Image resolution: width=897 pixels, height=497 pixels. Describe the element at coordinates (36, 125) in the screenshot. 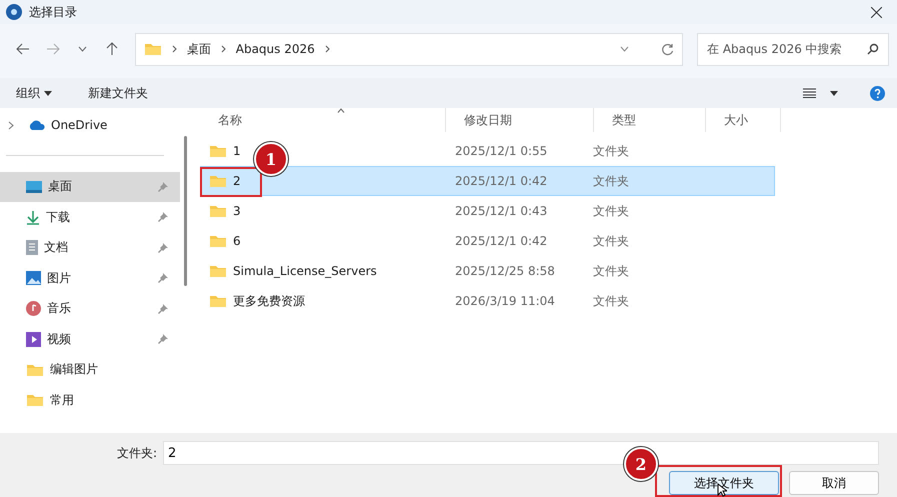

I see `cloud-icon` at that location.